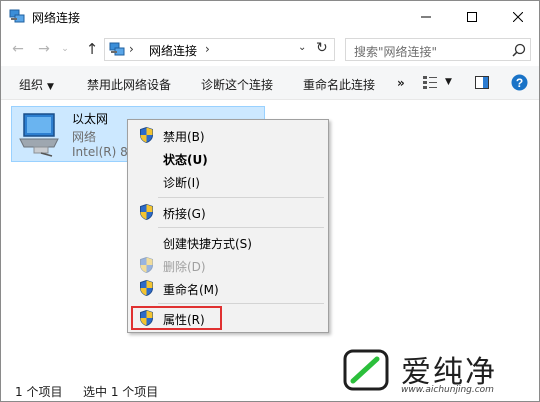 The height and width of the screenshot is (402, 540). I want to click on command-bar: 组织 ▼ 禁用此网络设备 诊断这个连接 重命名此连接 » ▼ ?, so click(270, 83).